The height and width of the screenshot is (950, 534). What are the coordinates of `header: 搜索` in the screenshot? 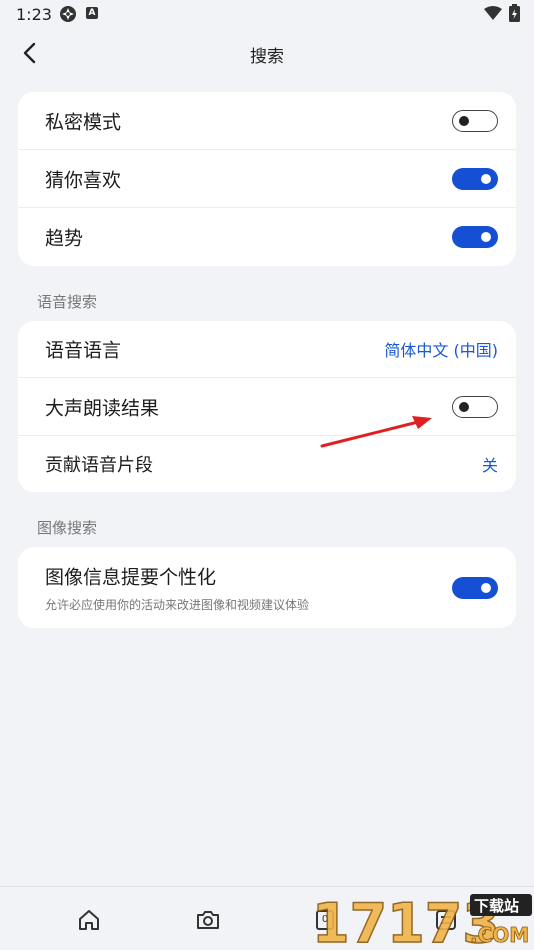 It's located at (267, 53).